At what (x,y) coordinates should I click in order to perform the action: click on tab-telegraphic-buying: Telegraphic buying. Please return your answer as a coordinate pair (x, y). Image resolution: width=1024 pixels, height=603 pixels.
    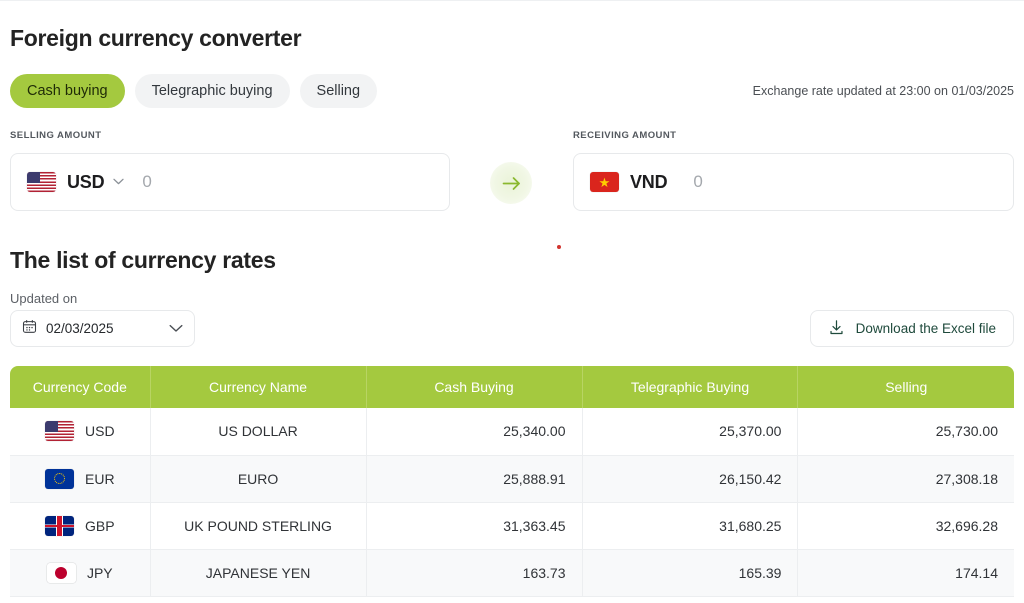
    Looking at the image, I should click on (212, 91).